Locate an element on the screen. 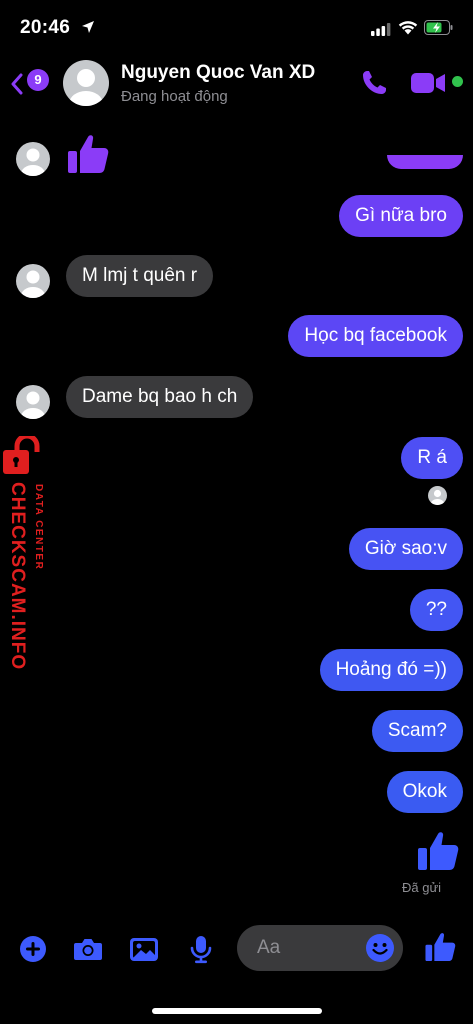  battery-icon is located at coordinates (438, 27).